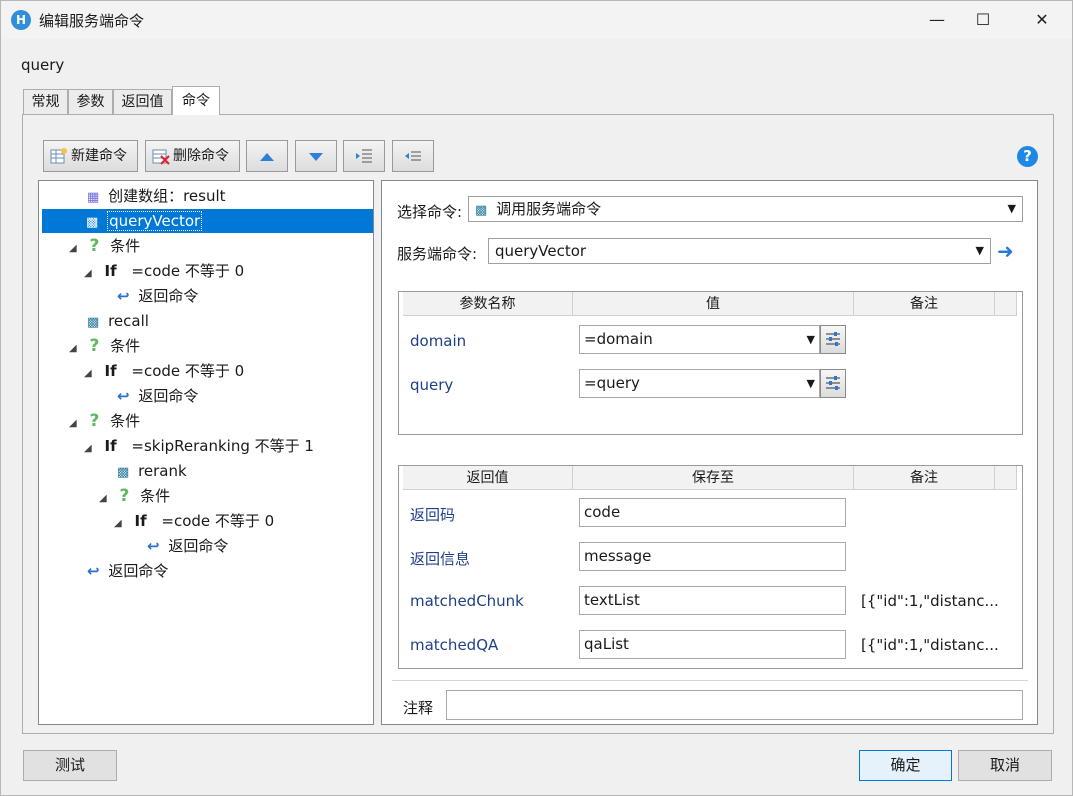  I want to click on arrow-up-icon, so click(267, 157).